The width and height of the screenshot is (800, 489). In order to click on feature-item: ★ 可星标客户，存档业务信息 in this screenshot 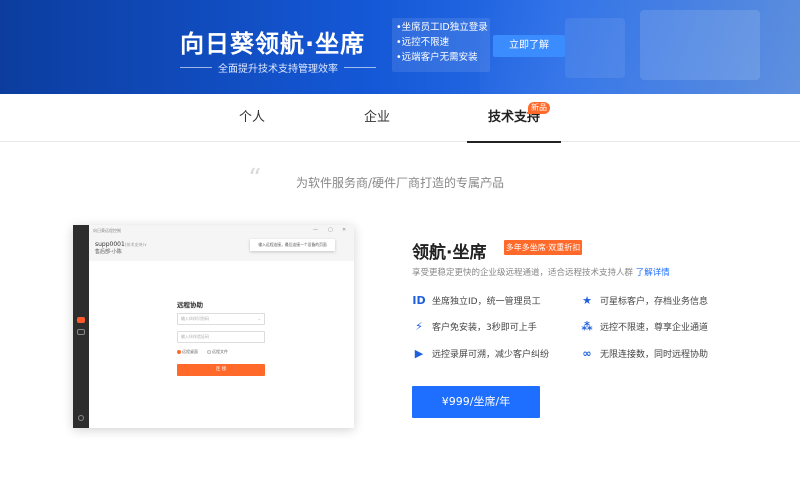, I will do `click(644, 300)`.